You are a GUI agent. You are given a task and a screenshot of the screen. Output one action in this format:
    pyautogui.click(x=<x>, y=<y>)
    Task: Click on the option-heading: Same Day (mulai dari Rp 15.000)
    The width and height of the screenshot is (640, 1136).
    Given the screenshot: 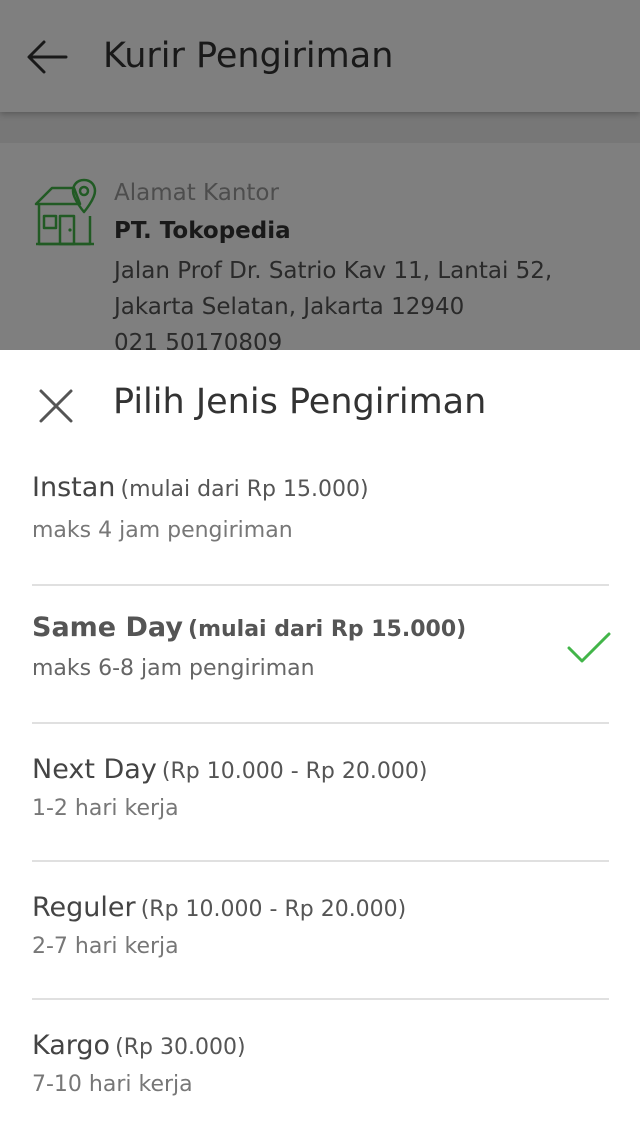 What is the action you would take?
    pyautogui.click(x=249, y=627)
    